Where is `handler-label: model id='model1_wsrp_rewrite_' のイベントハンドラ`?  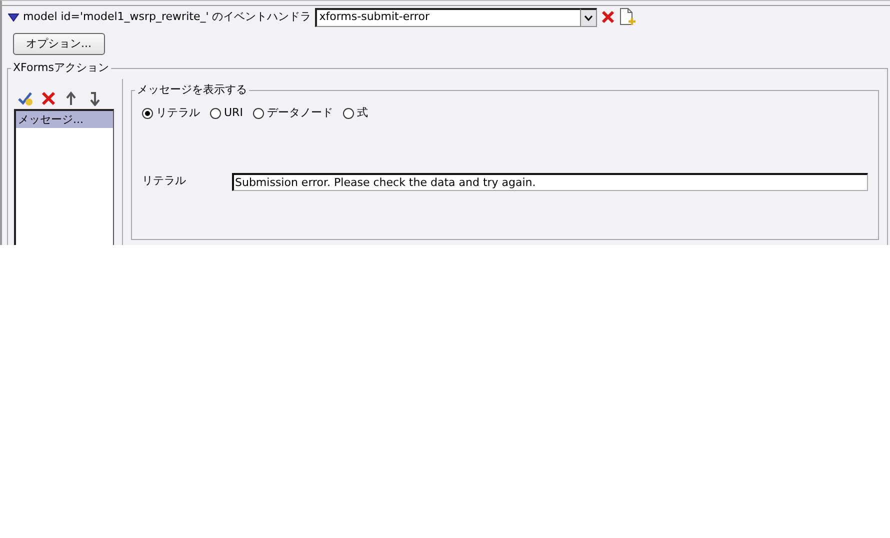
handler-label: model id='model1_wsrp_rewrite_' のイベントハンドラ is located at coordinates (167, 16).